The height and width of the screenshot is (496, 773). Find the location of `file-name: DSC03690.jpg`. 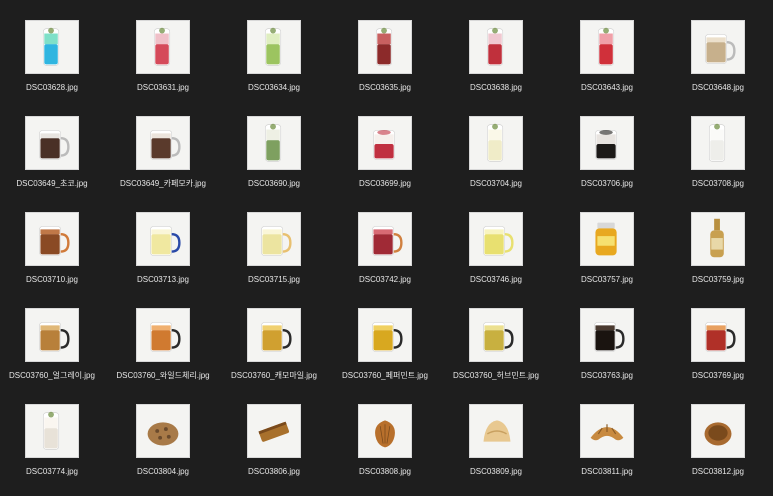

file-name: DSC03690.jpg is located at coordinates (274, 184).